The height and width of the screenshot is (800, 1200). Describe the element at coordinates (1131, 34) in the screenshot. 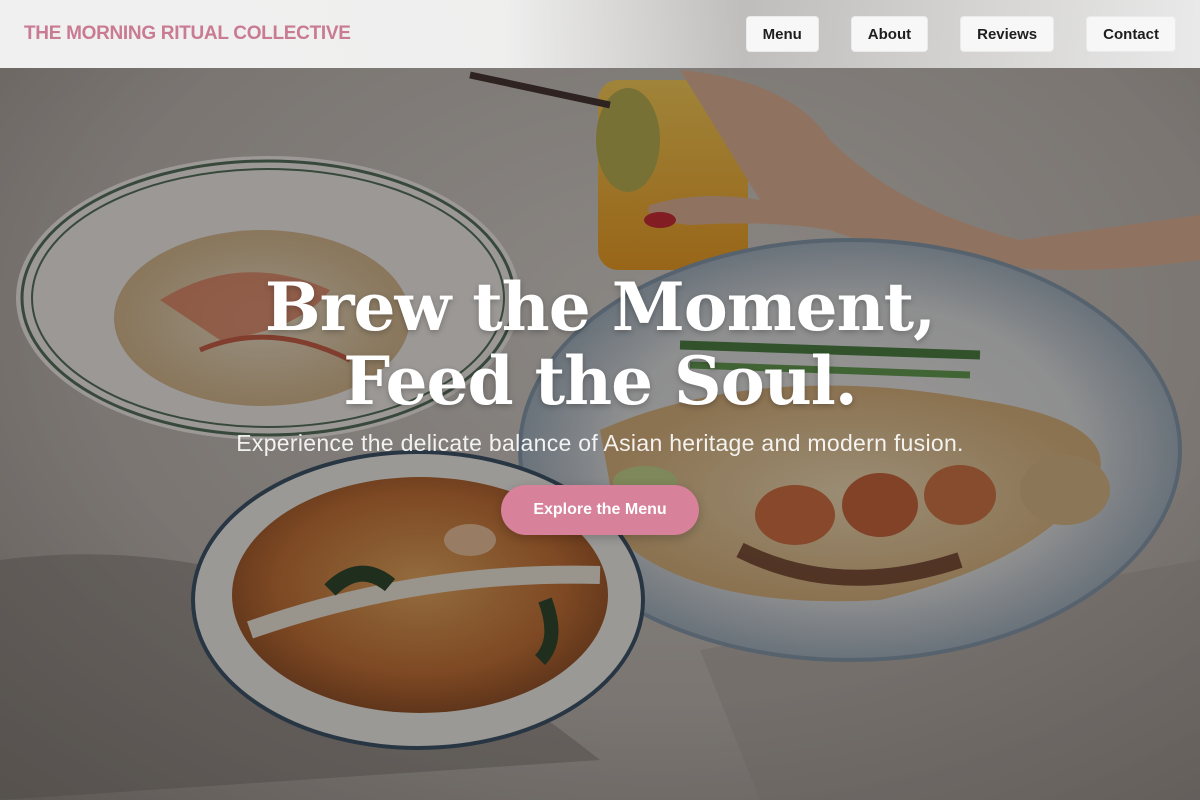

I see `nav-contact-button: Contact` at that location.